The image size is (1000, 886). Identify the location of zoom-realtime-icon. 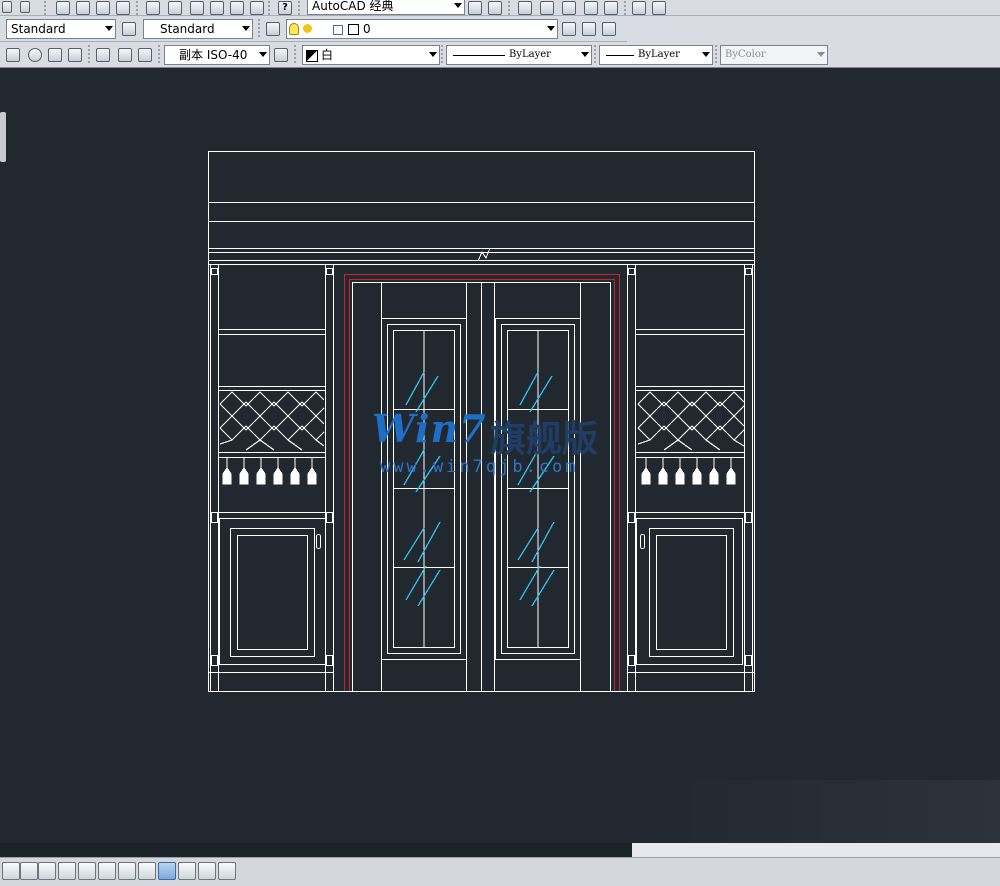
(83, 8).